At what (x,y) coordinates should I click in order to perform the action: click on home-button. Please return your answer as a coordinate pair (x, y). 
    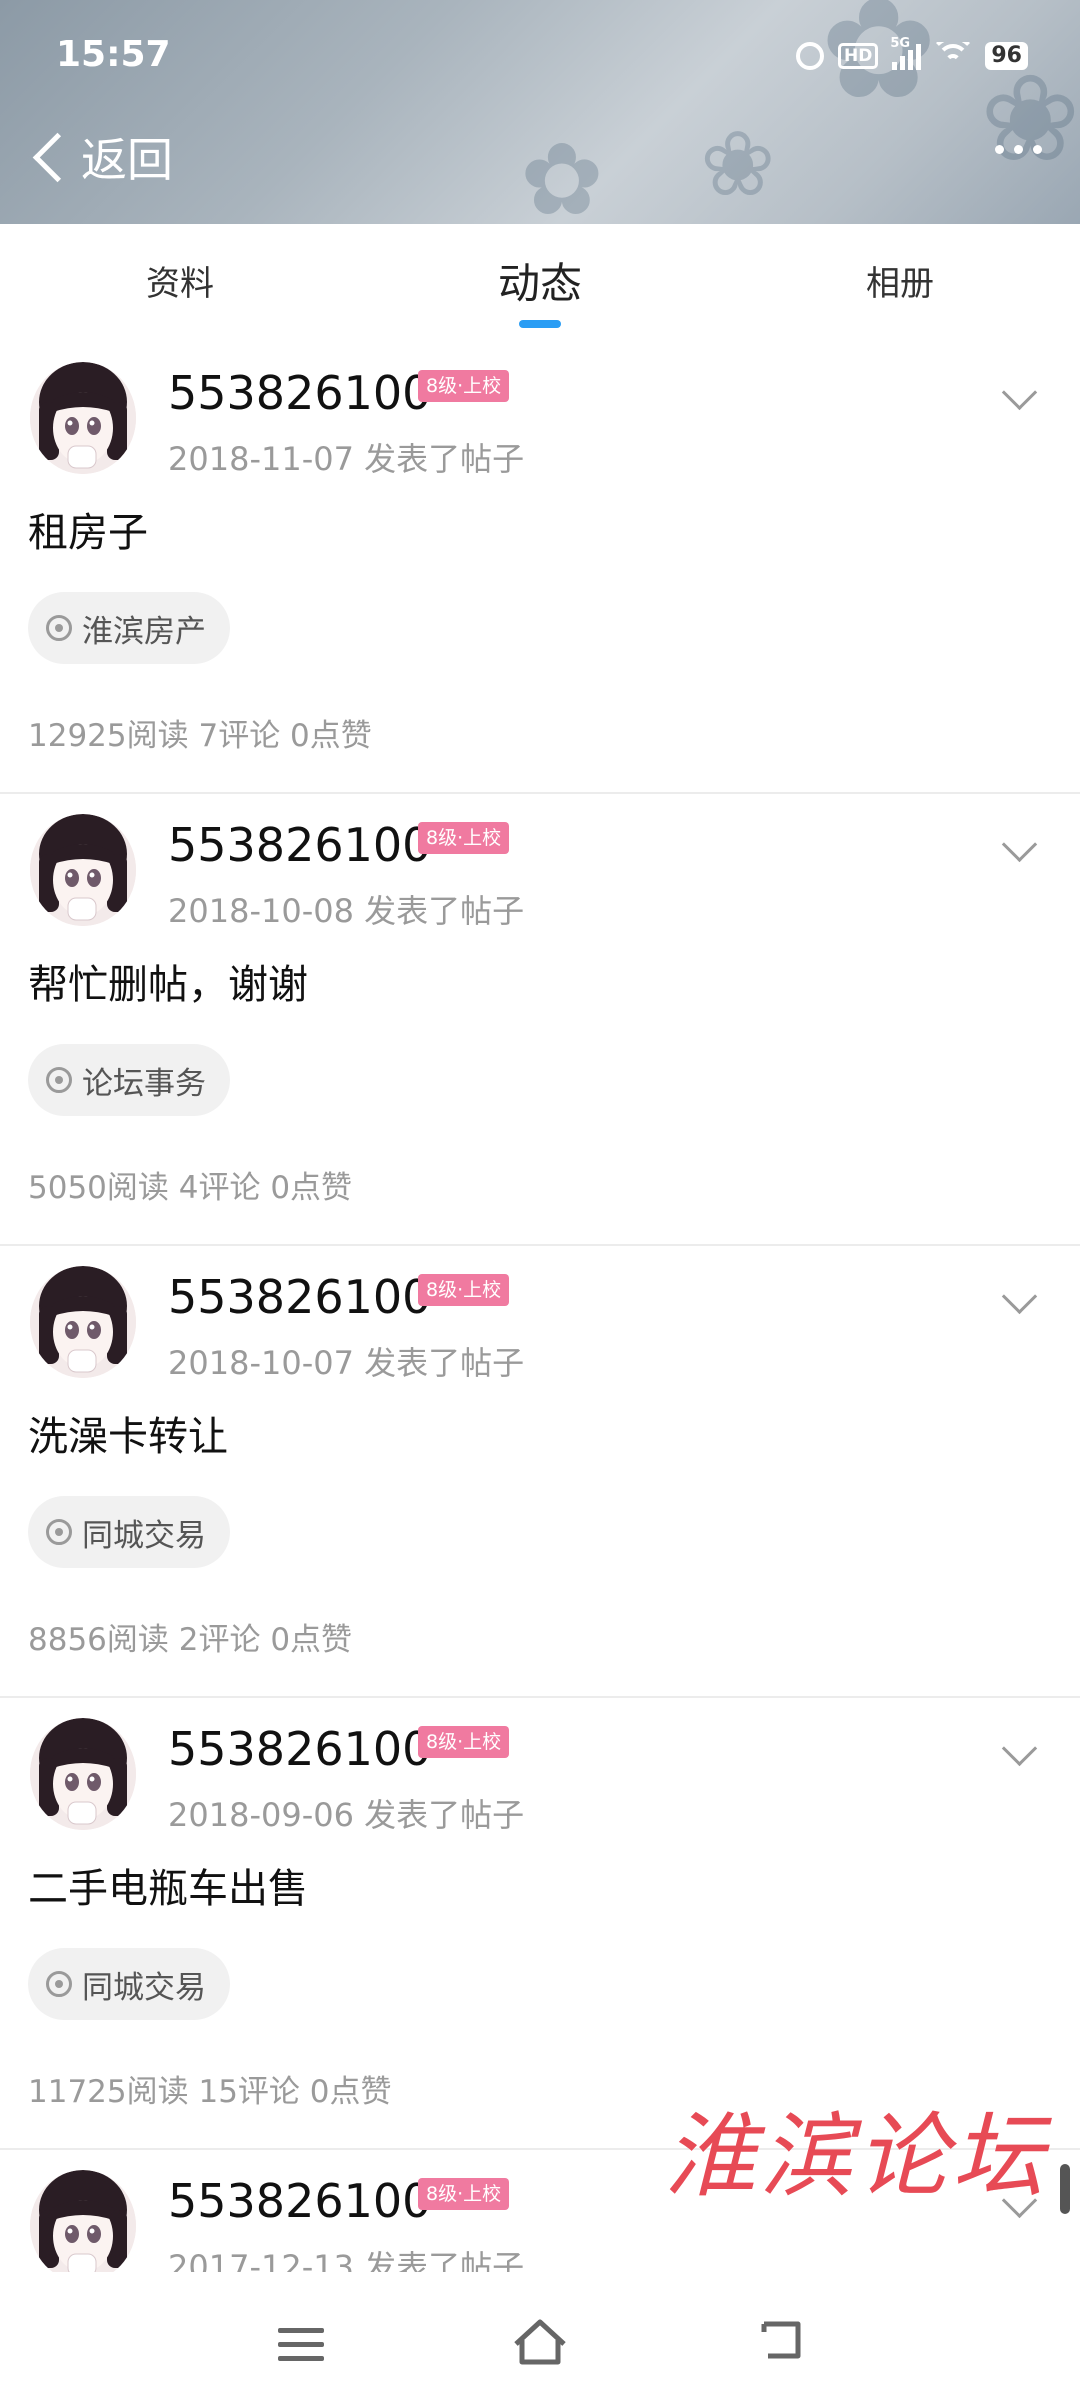
    Looking at the image, I should click on (540, 2342).